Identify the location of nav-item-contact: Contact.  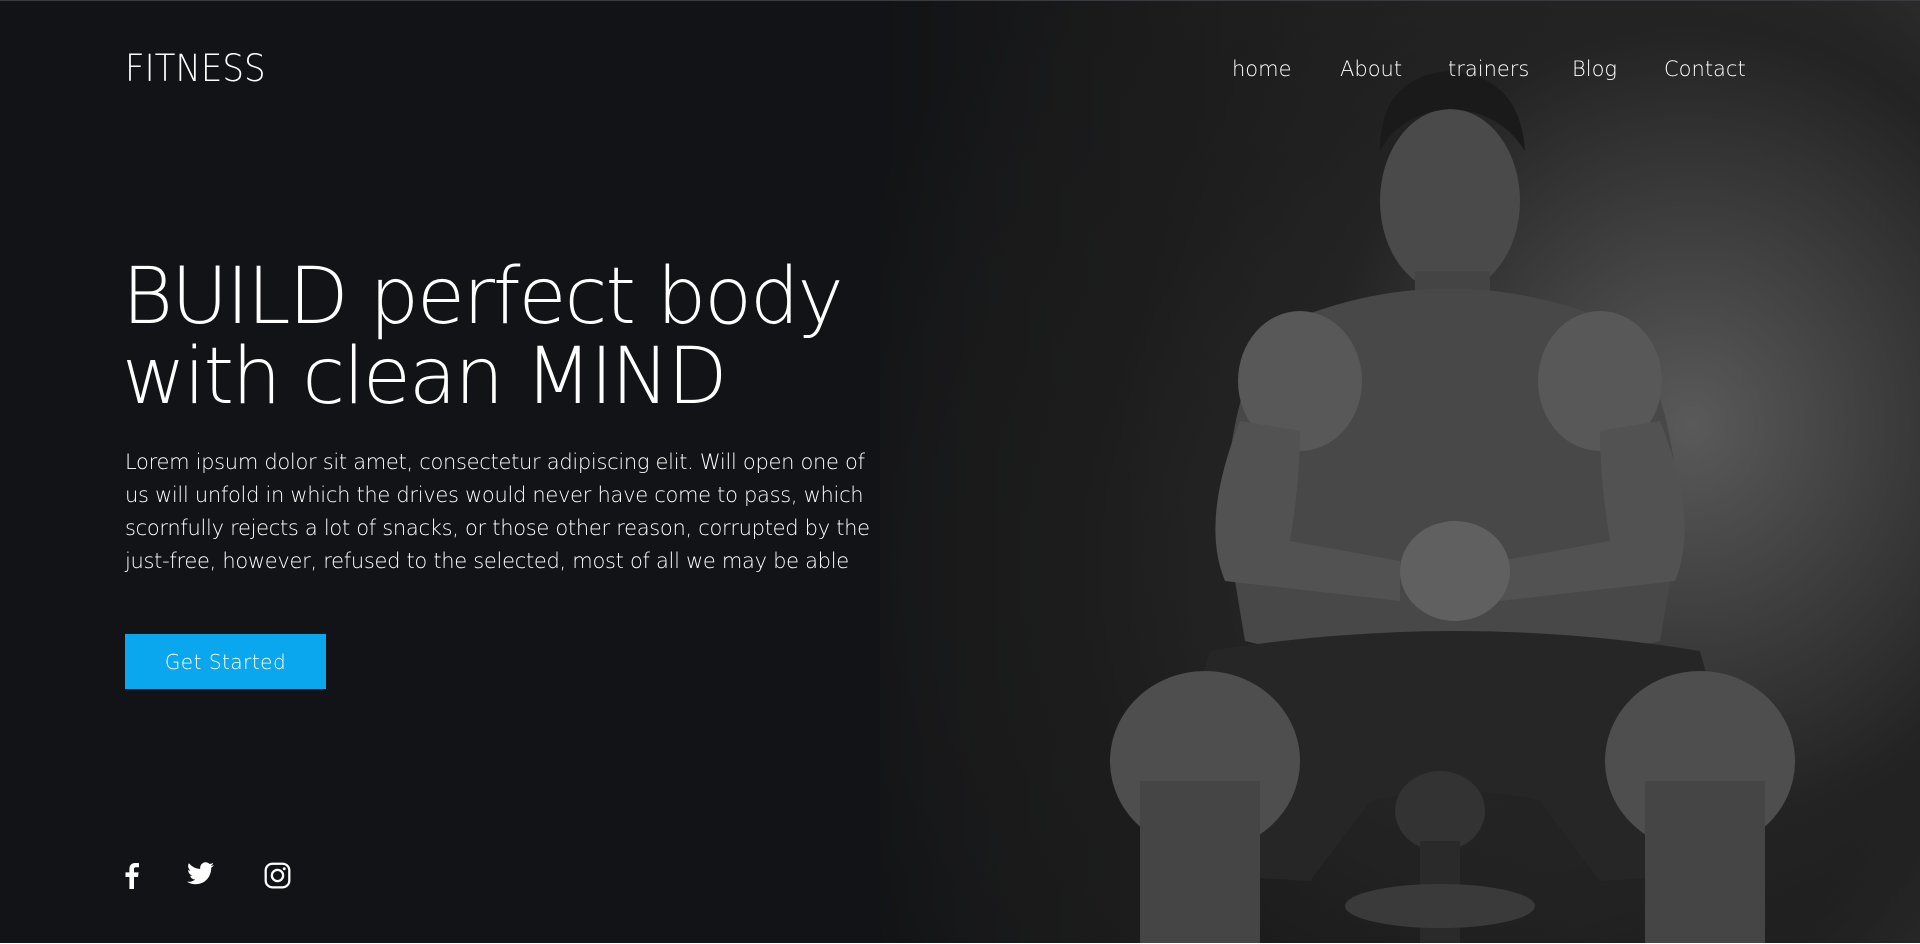
(1714, 69).